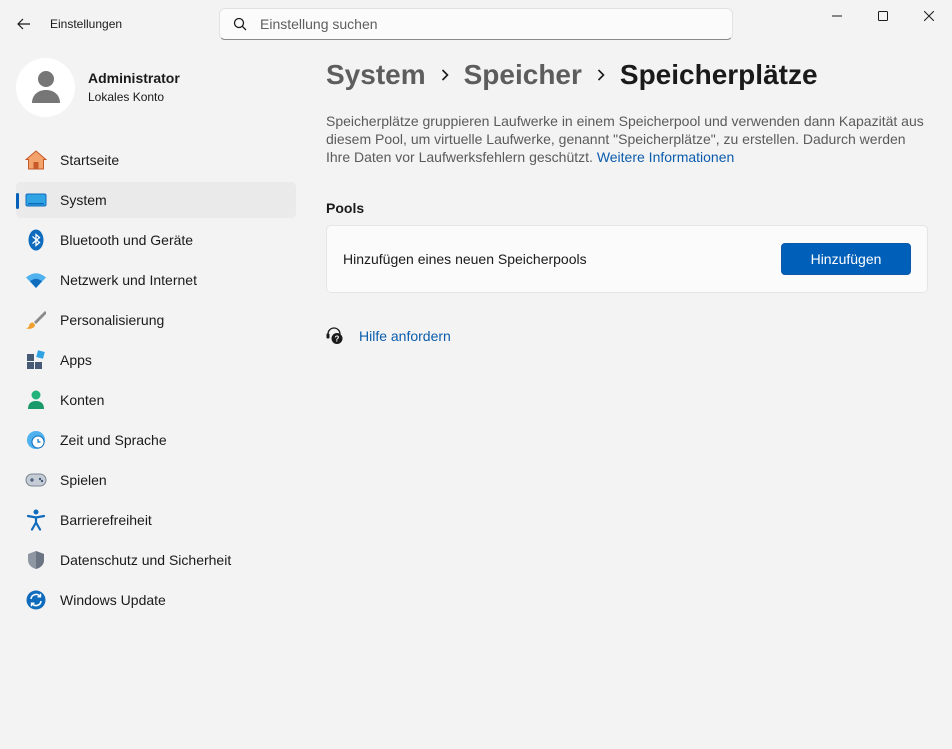  Describe the element at coordinates (480, 24) in the screenshot. I see `search-input` at that location.